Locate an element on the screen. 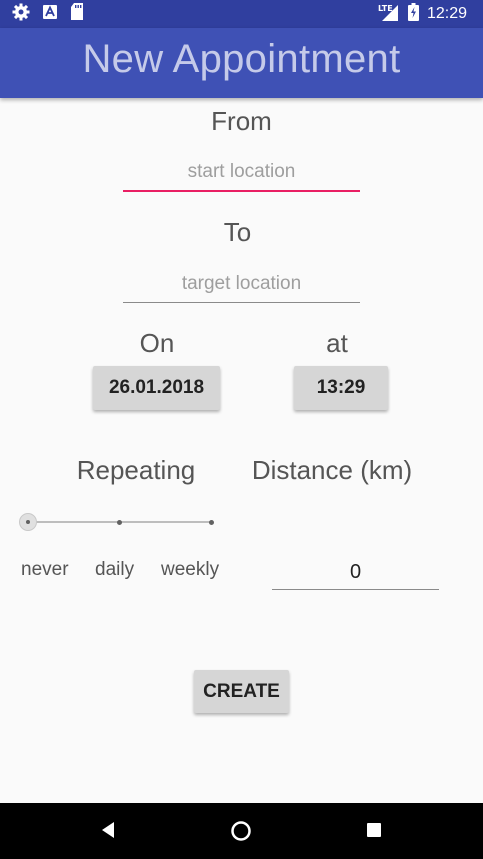 Image resolution: width=483 pixels, height=859 pixels. time-picker-button: 13:29 is located at coordinates (341, 388).